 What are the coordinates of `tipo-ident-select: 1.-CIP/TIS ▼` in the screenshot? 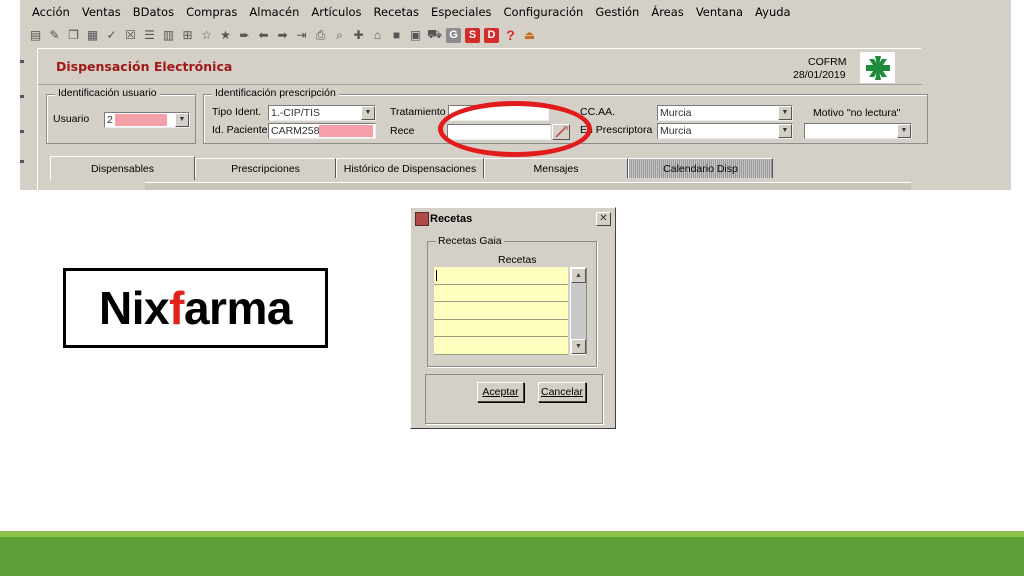 It's located at (322, 113).